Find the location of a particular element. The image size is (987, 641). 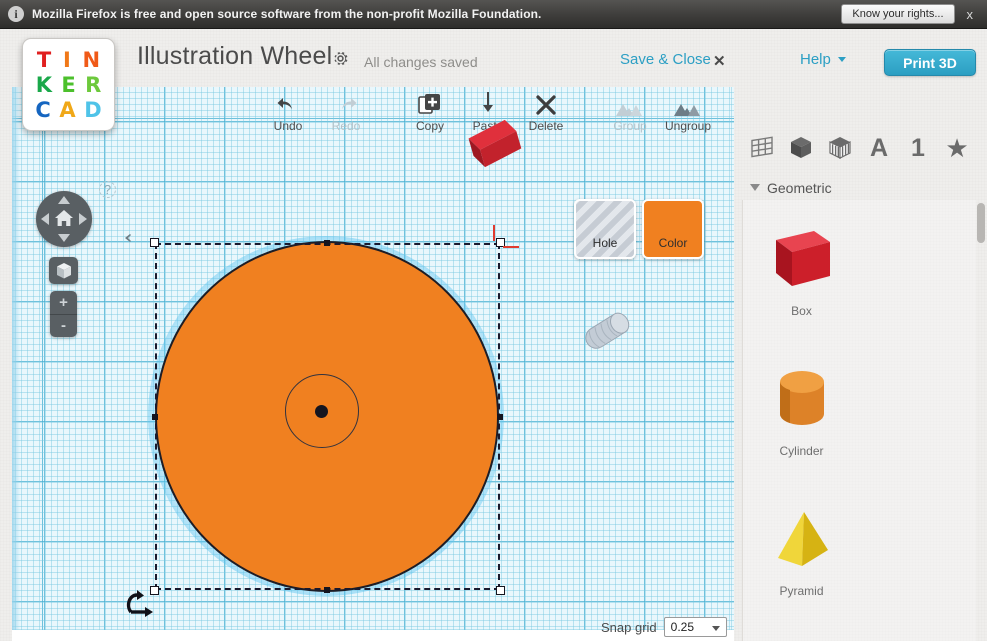

section-title: Geometric is located at coordinates (799, 187).